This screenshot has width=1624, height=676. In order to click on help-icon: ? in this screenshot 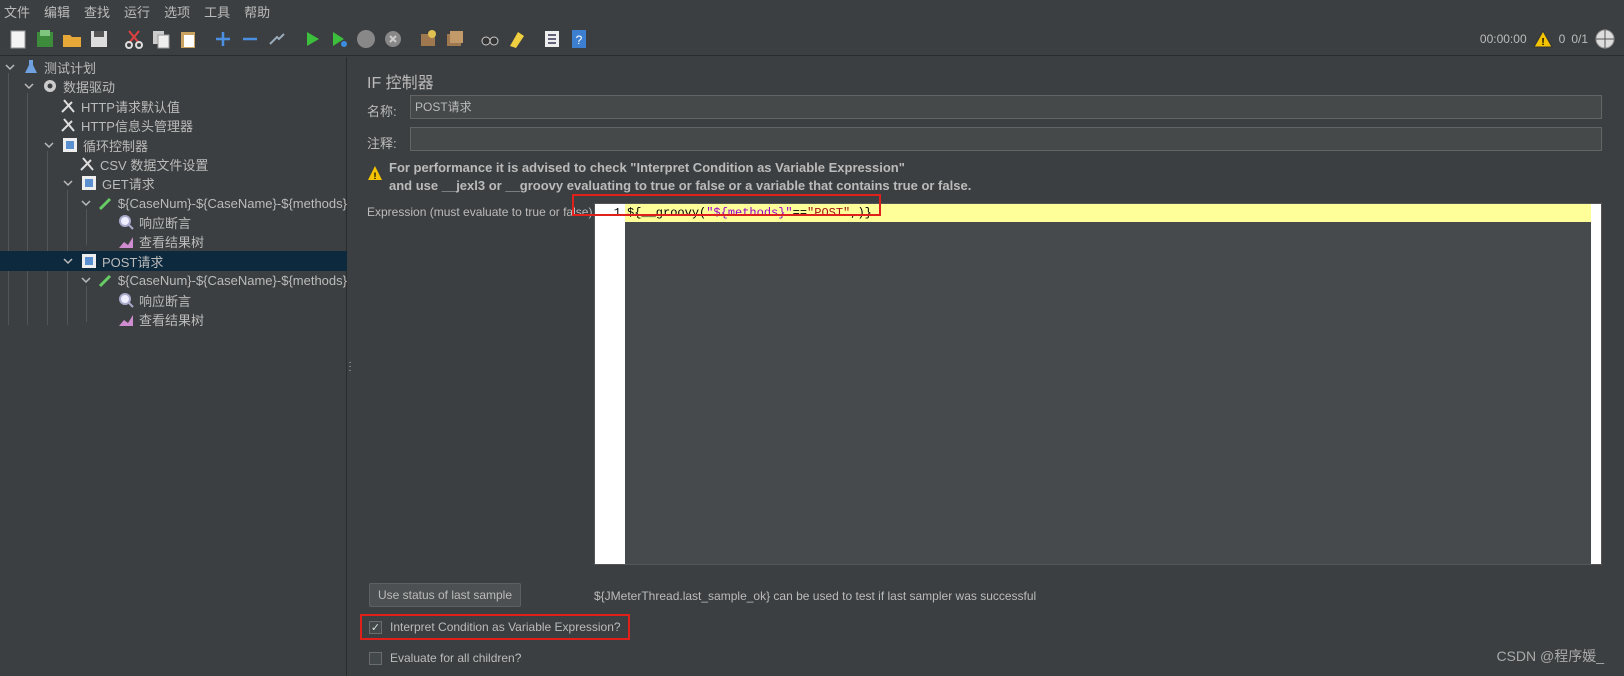, I will do `click(579, 39)`.